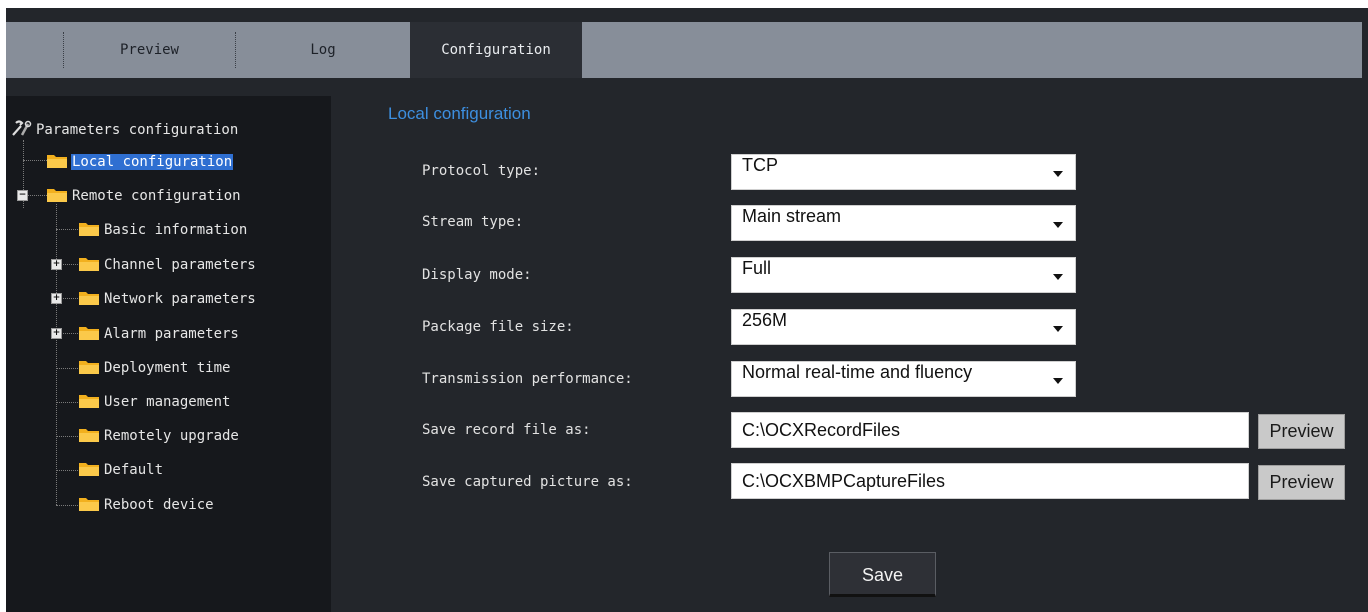  What do you see at coordinates (765, 320) in the screenshot?
I see `package-file-size-value: 256M` at bounding box center [765, 320].